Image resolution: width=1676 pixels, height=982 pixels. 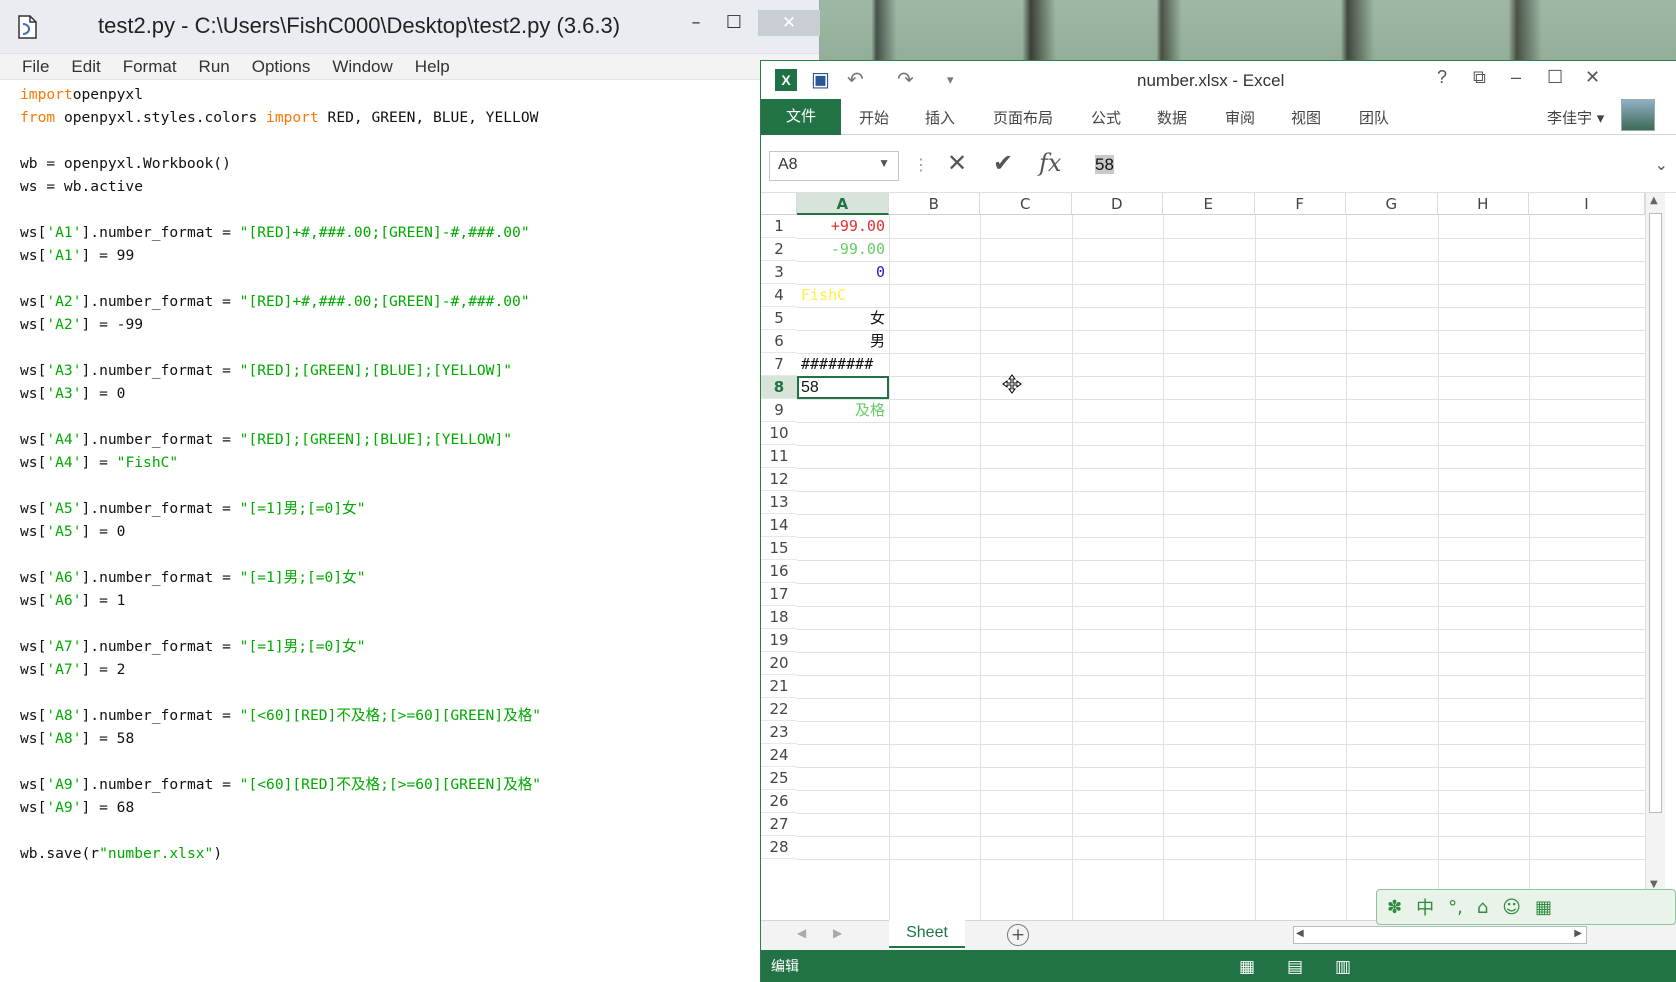 I want to click on row-header-21: 21, so click(x=779, y=686).